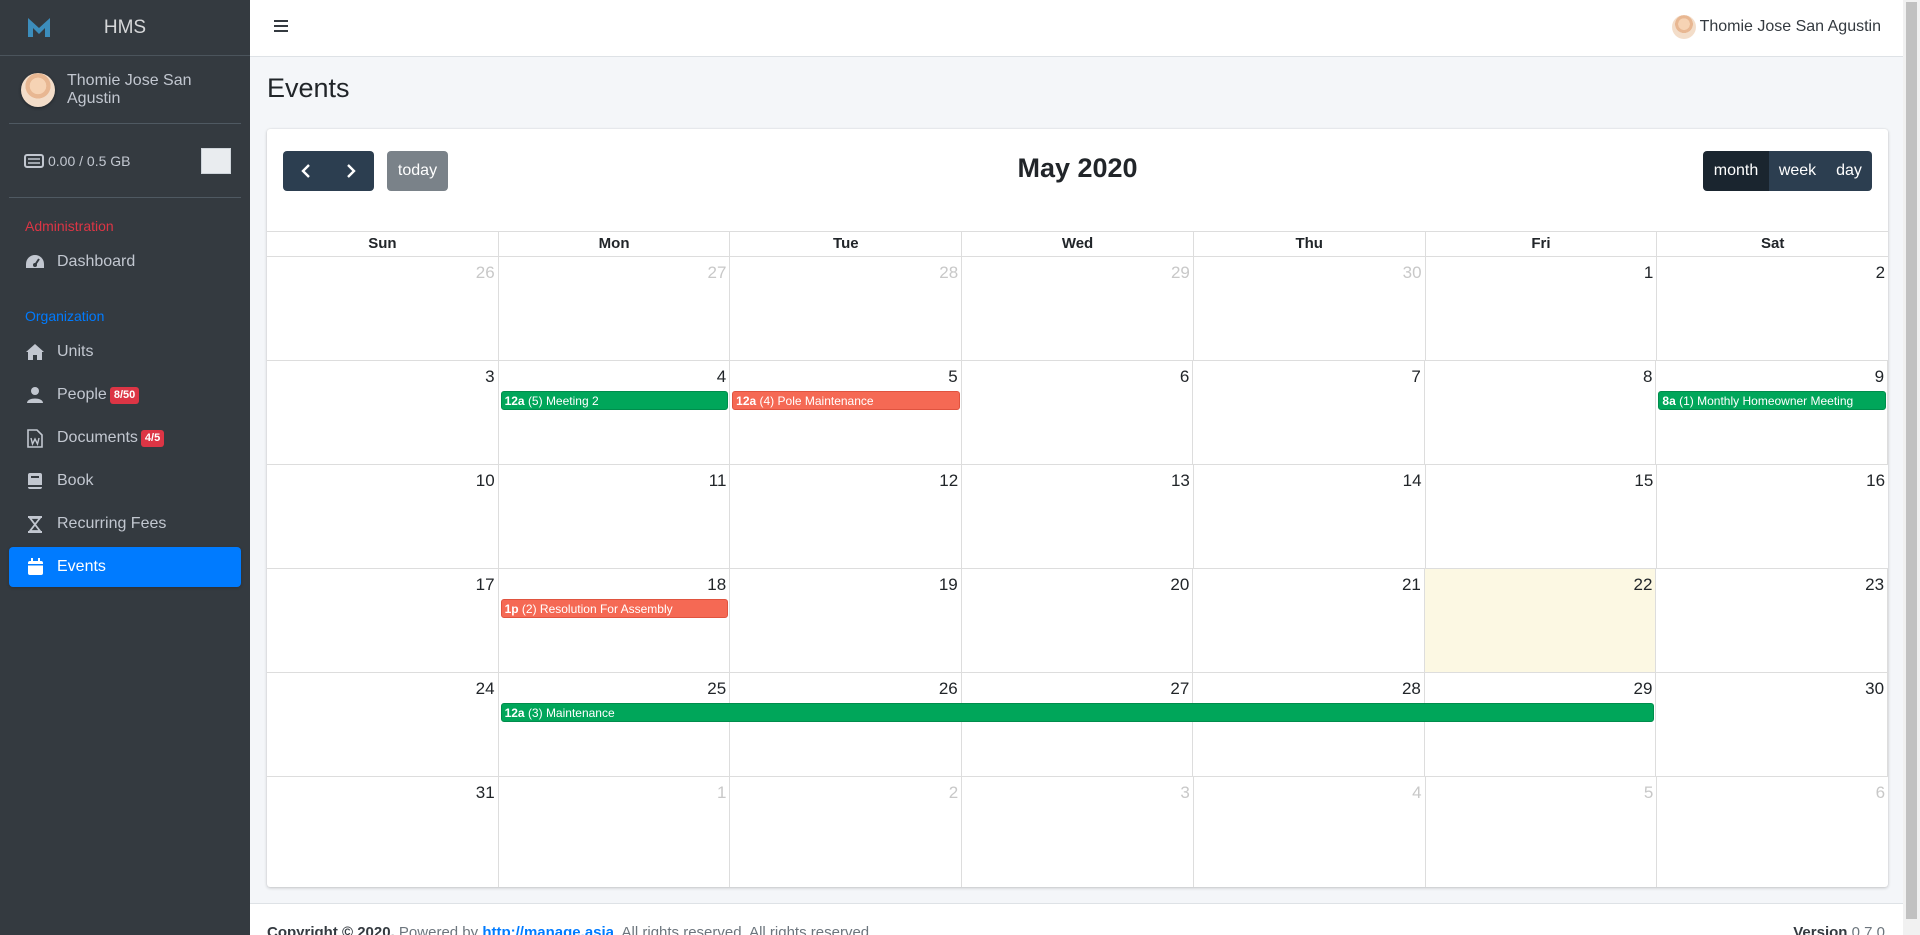 The width and height of the screenshot is (1920, 935). Describe the element at coordinates (75, 480) in the screenshot. I see `sidebar-item-label: Book` at that location.